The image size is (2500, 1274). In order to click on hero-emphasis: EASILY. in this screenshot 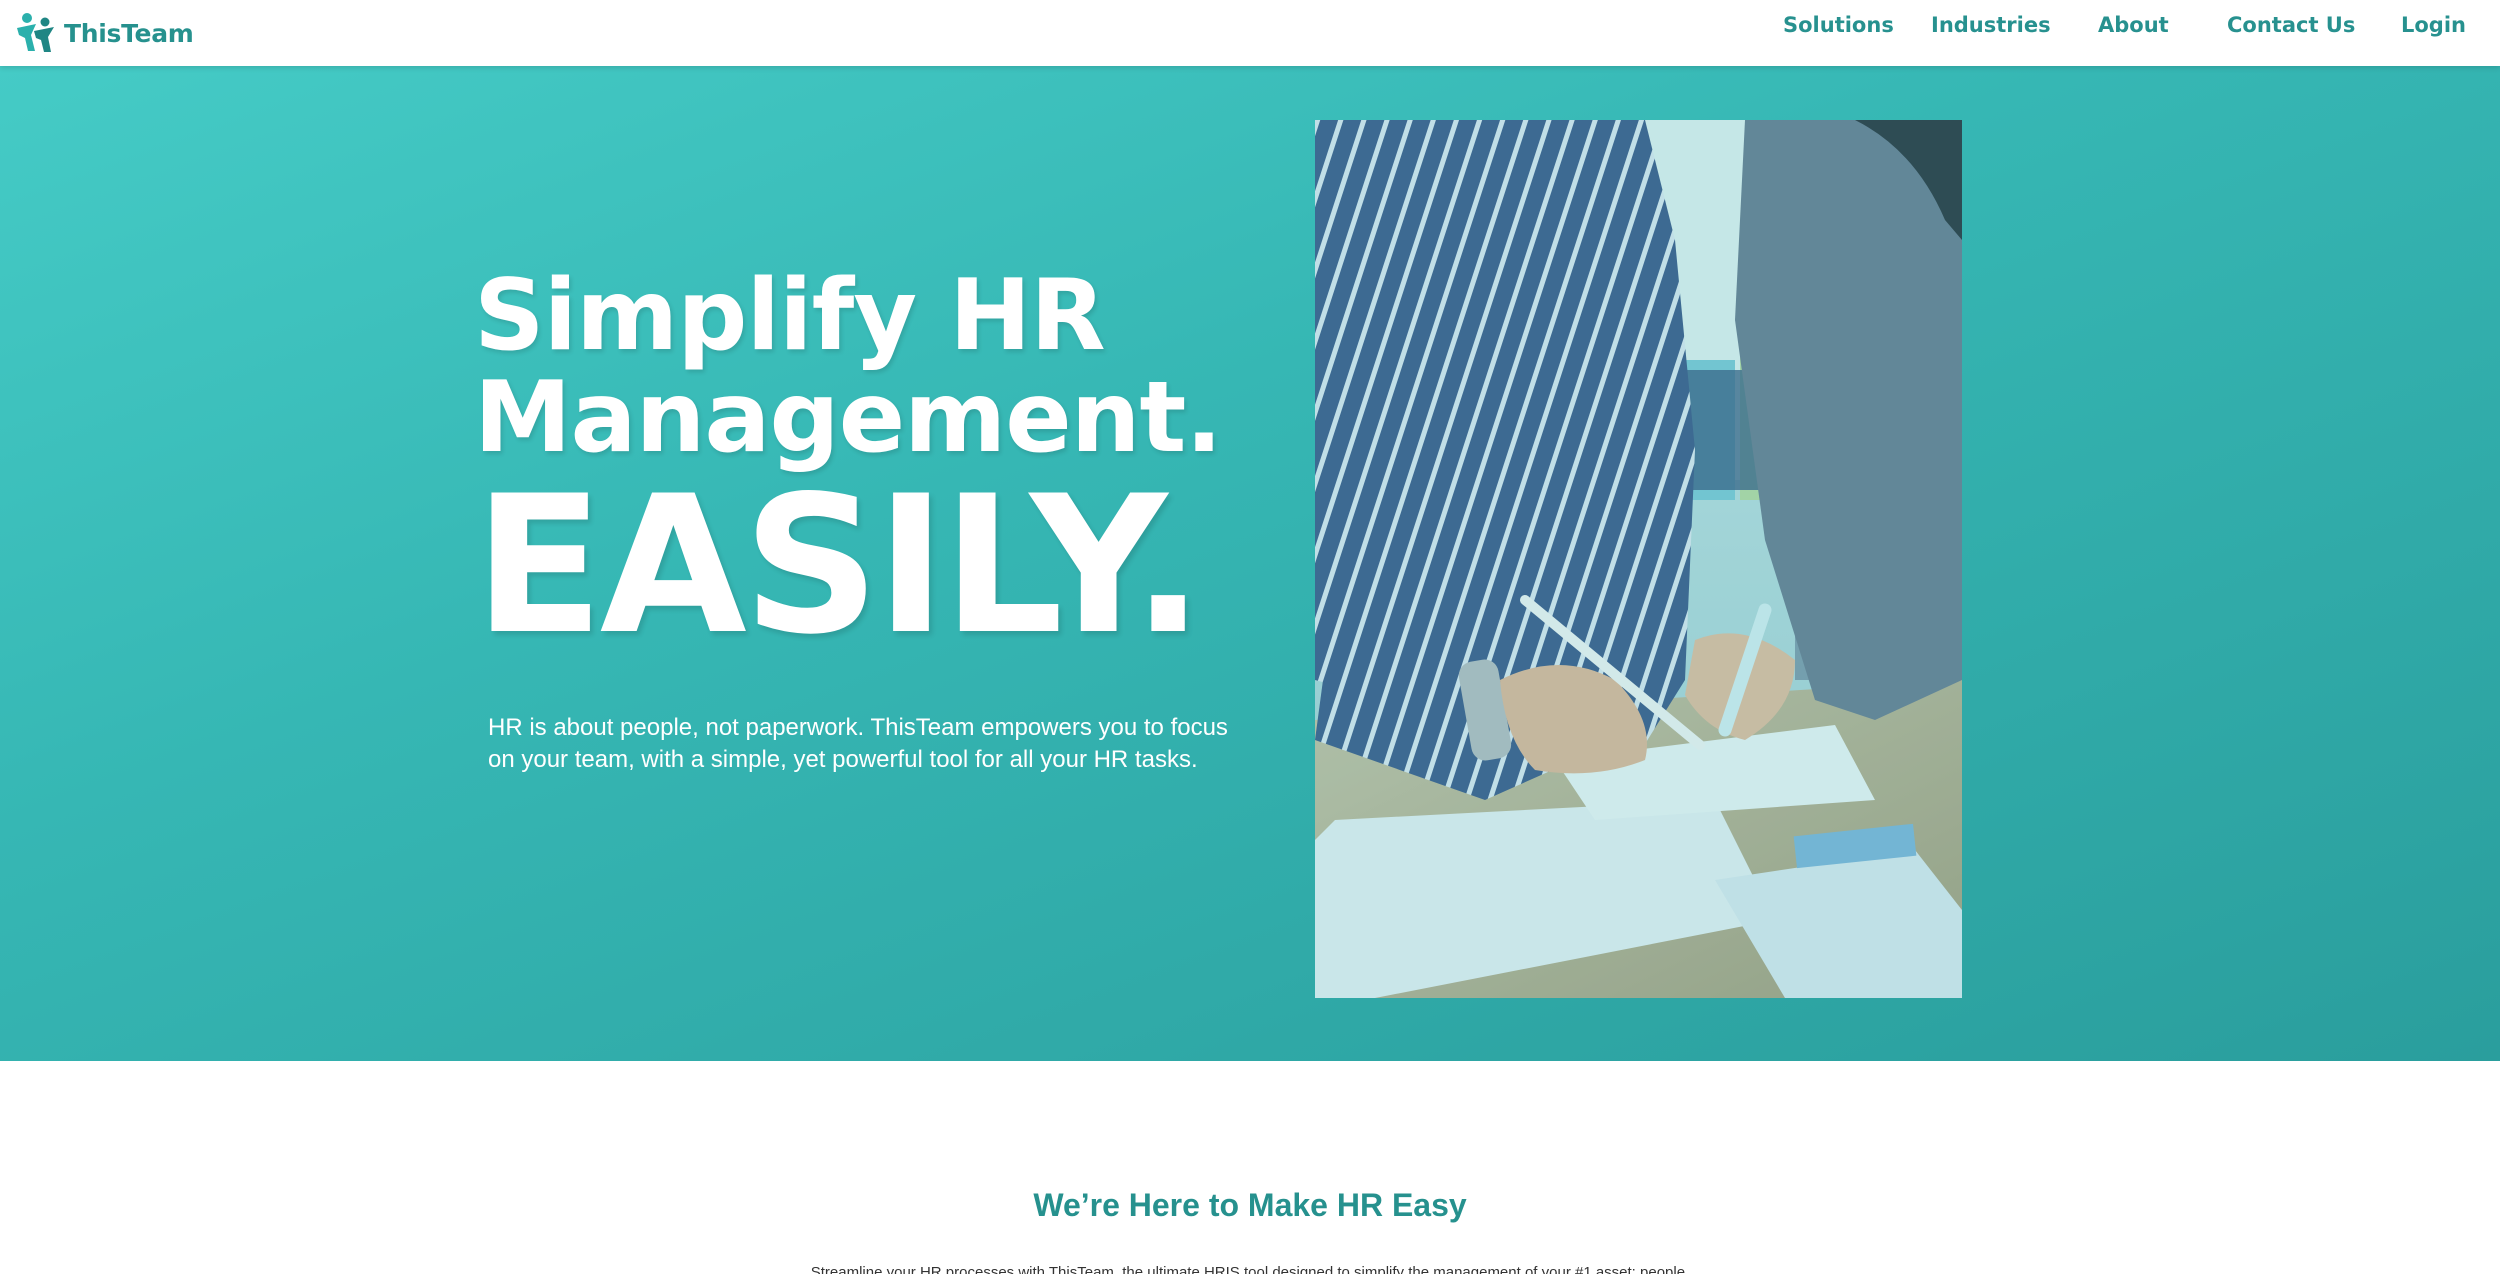, I will do `click(839, 565)`.